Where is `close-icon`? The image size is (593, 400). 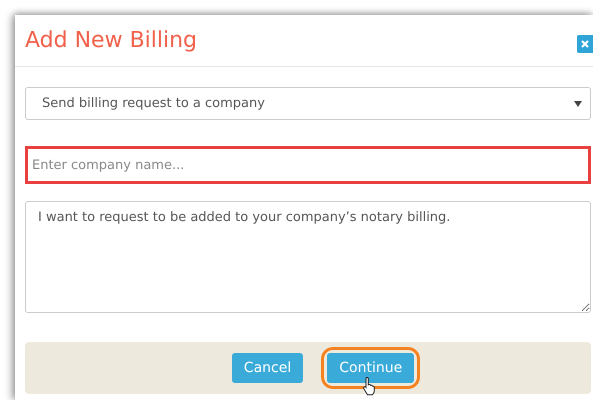
close-icon is located at coordinates (585, 43).